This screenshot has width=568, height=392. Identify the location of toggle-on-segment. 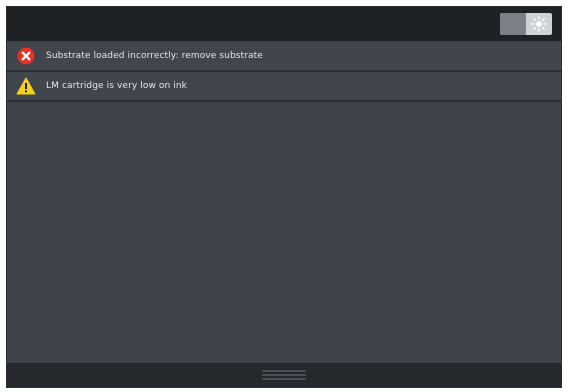
(539, 24).